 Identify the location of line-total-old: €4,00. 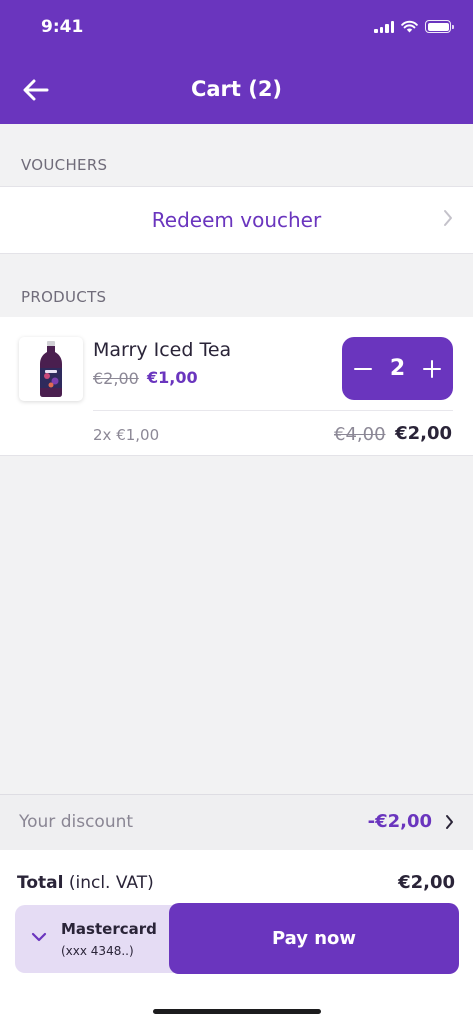
(360, 434).